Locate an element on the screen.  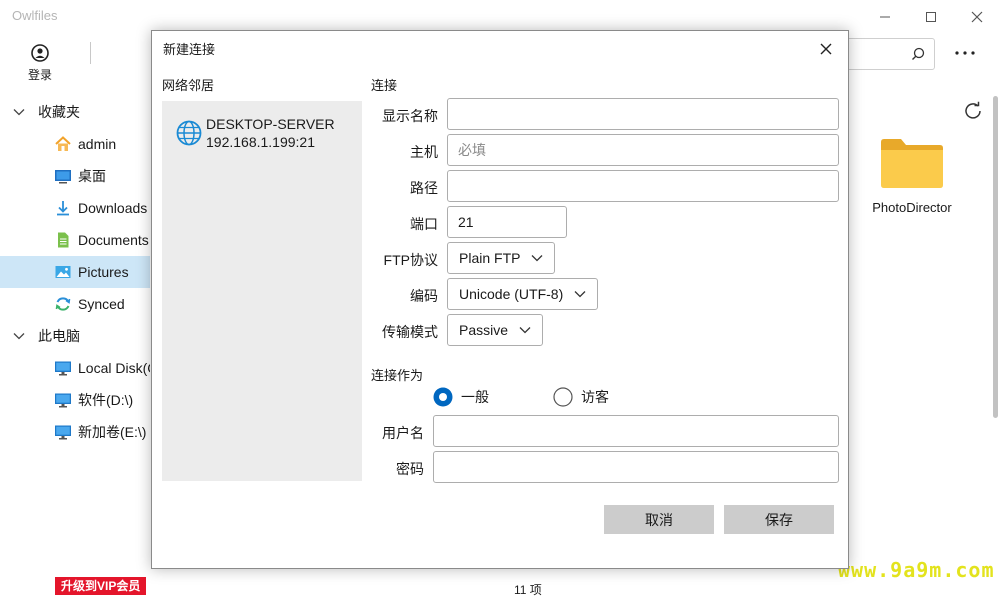
watermark-text: www.9a9m.com is located at coordinates (916, 570).